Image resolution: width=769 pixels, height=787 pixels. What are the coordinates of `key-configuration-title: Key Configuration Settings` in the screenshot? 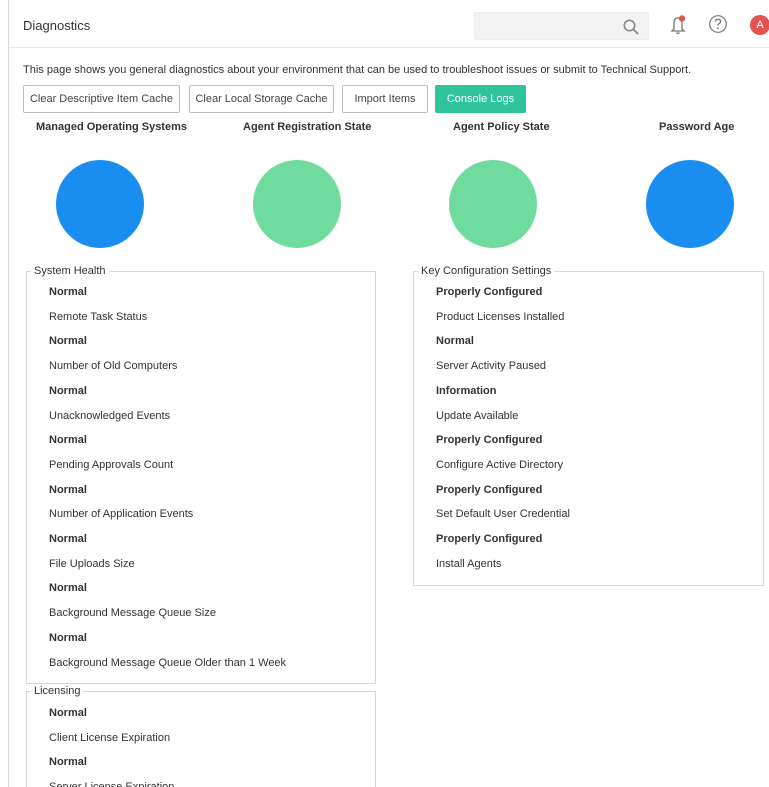 It's located at (486, 271).